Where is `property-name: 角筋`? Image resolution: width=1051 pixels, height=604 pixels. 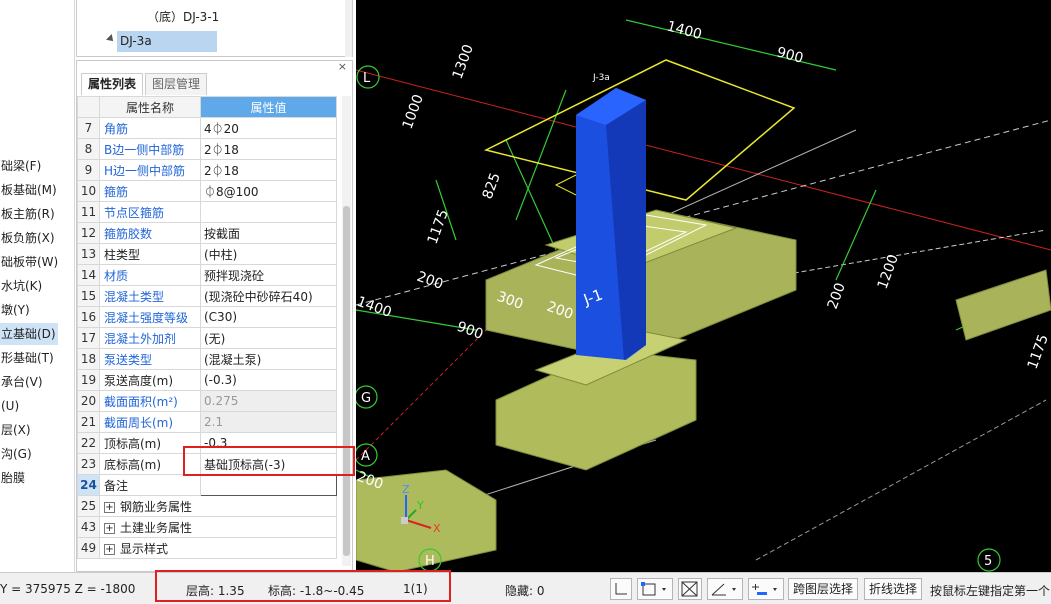 property-name: 角筋 is located at coordinates (150, 128).